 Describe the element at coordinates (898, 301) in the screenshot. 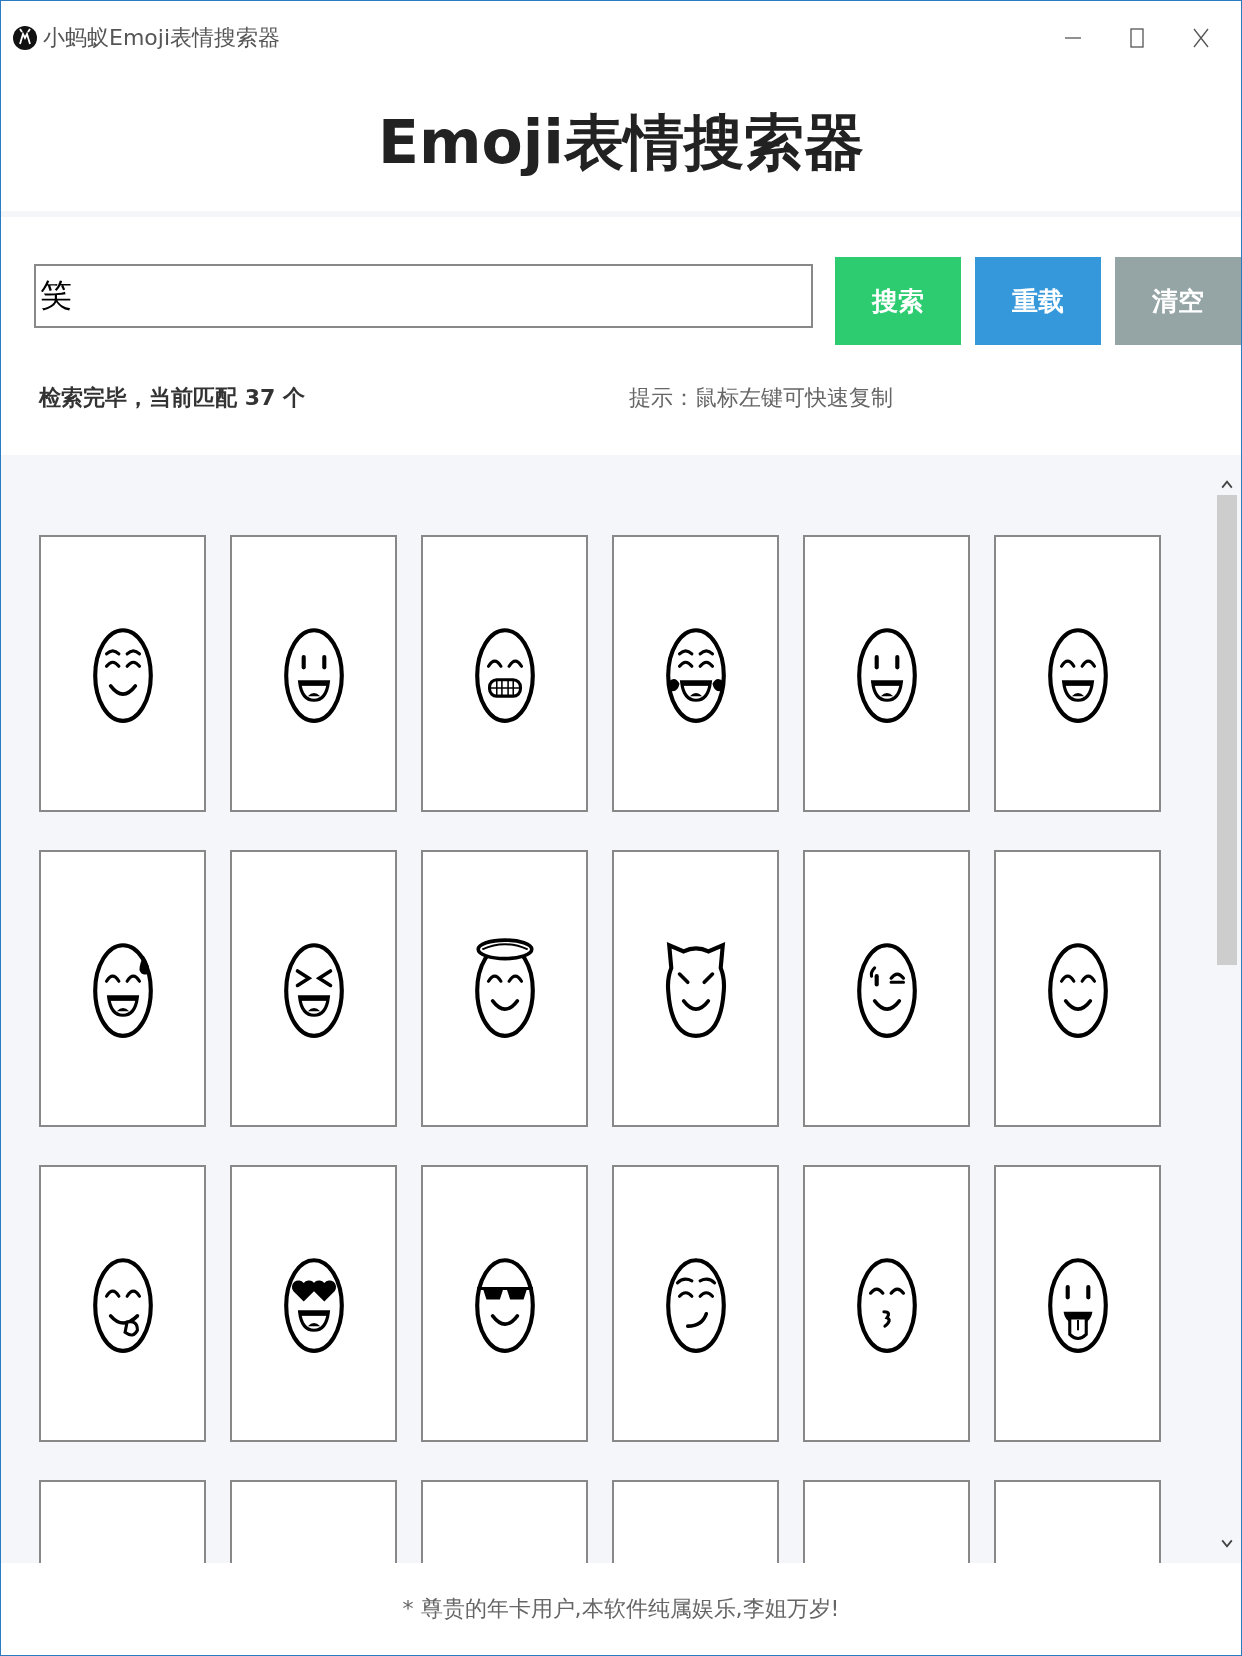

I see `action-button: 搜索` at that location.